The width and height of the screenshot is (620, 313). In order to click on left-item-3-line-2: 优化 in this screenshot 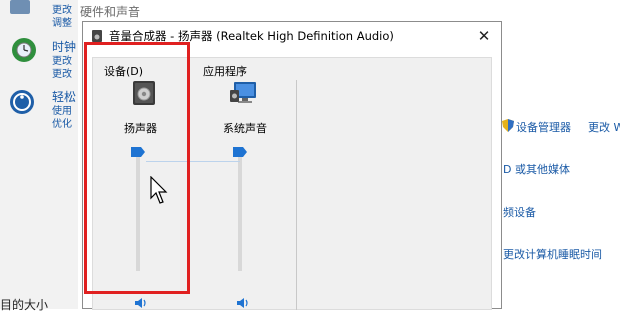, I will do `click(62, 122)`.